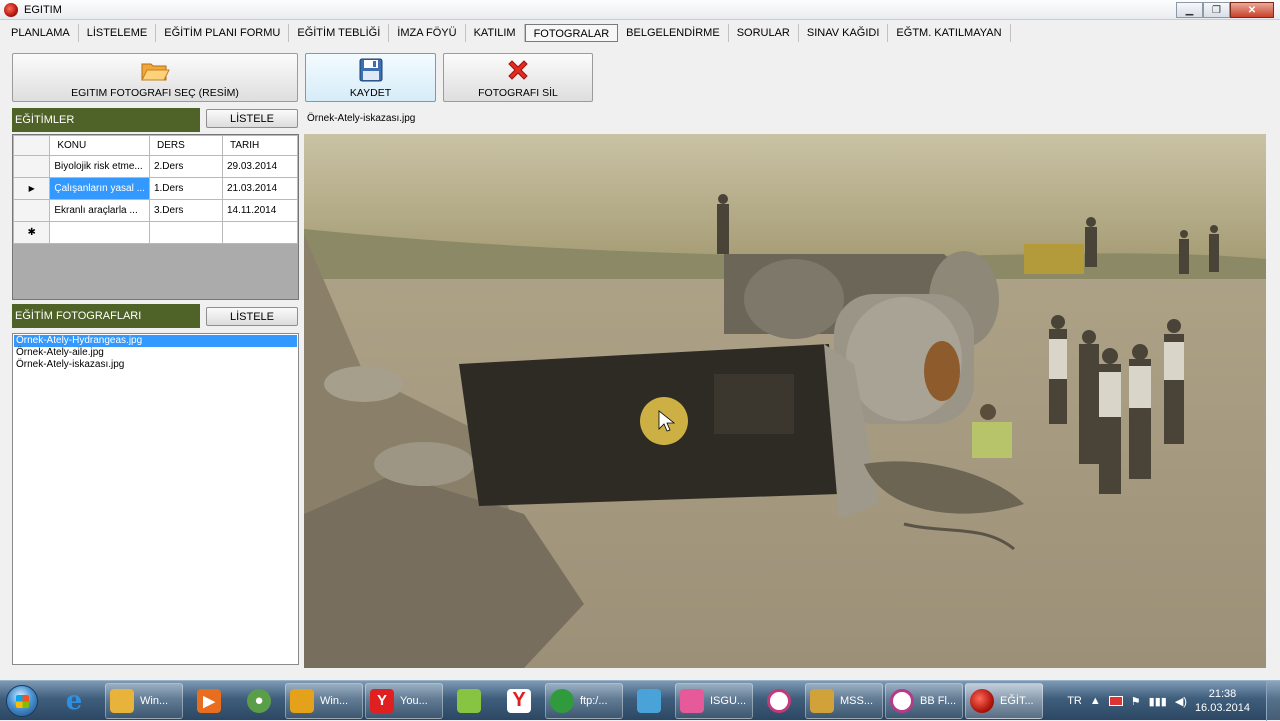 The image size is (1280, 721). I want to click on tab-imza-foyu: İMZA FÖYÜ, so click(427, 33).